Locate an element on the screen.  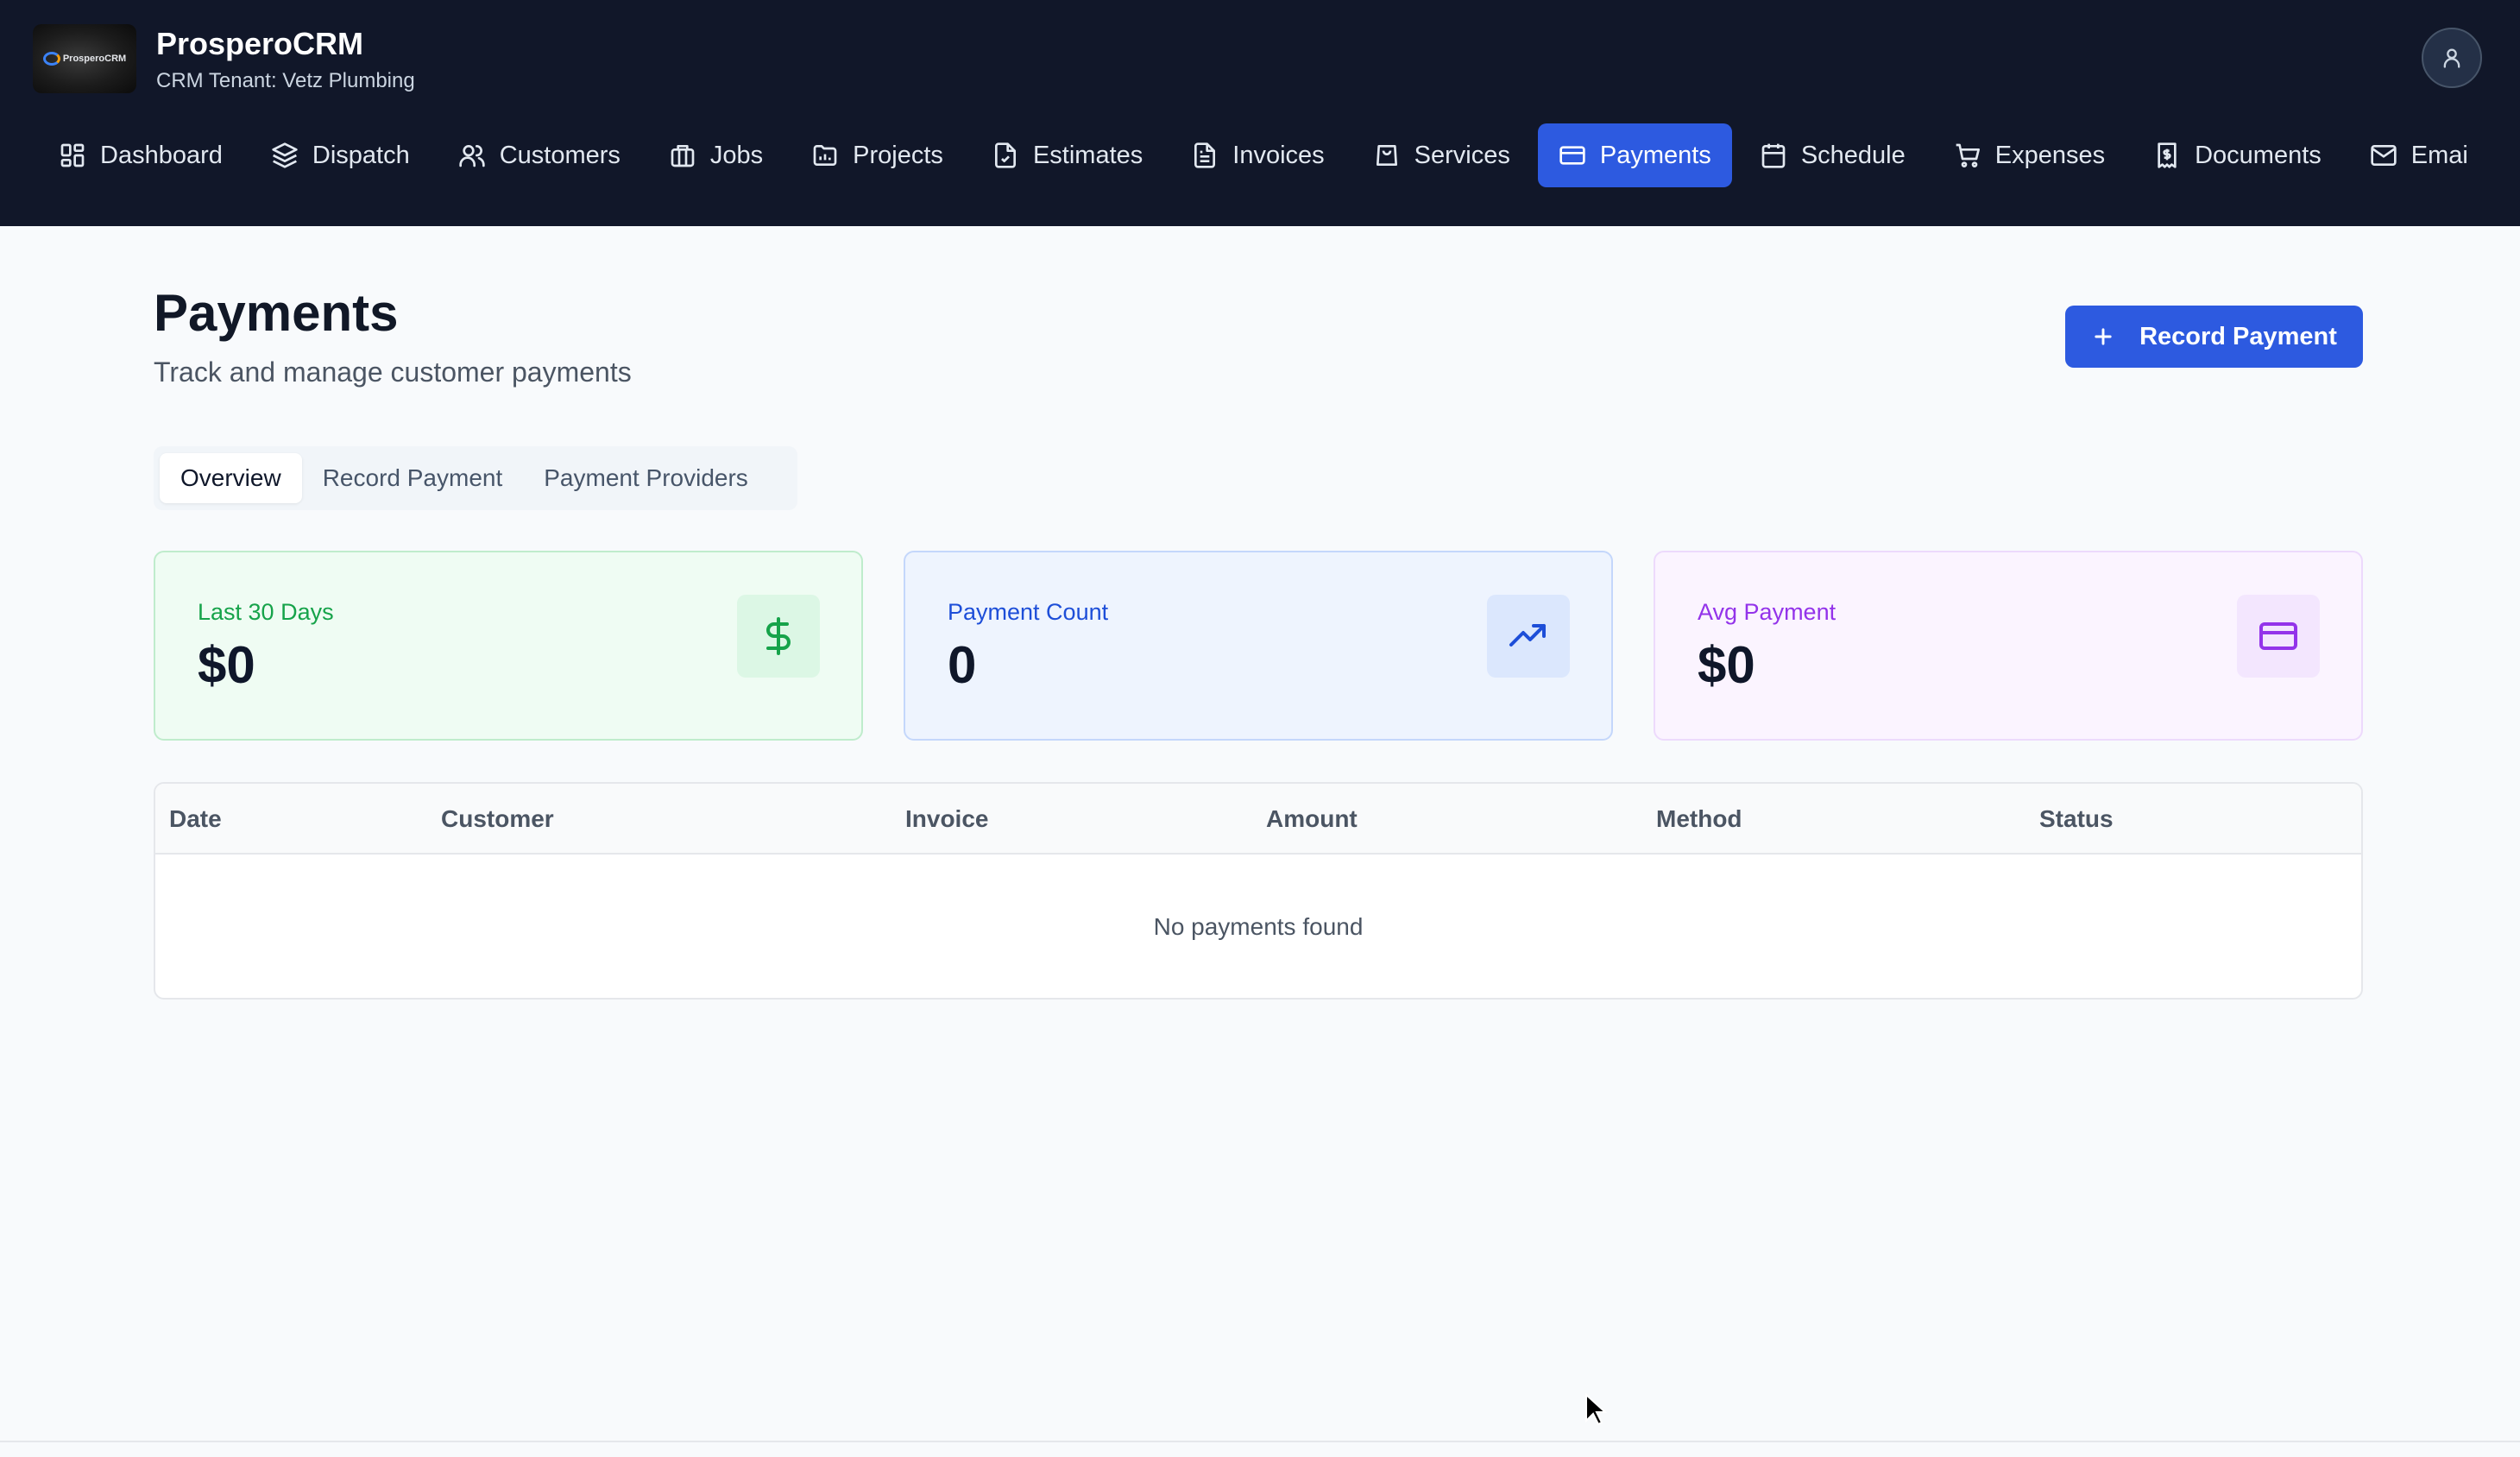
nav-email-label: Emai is located at coordinates (2439, 155).